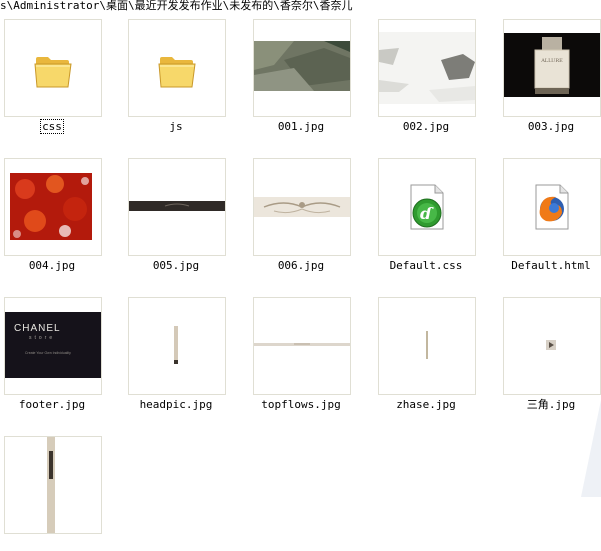 This screenshot has height=551, width=601. What do you see at coordinates (551, 404) in the screenshot?
I see `file-name: 三角.jpg` at bounding box center [551, 404].